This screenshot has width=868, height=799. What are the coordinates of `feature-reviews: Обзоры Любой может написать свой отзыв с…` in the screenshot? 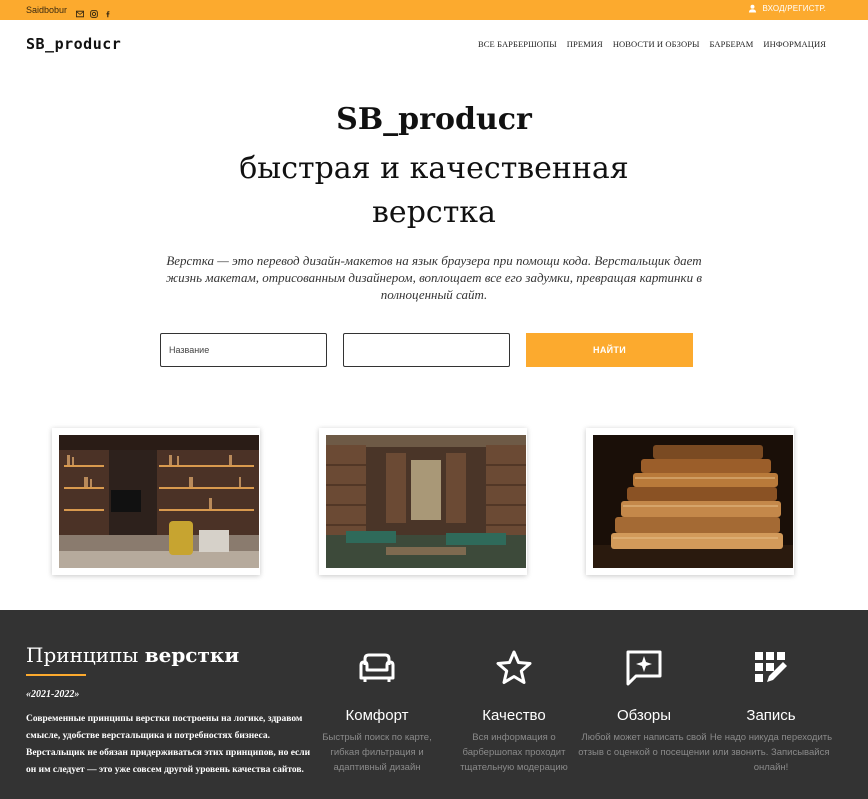 It's located at (644, 704).